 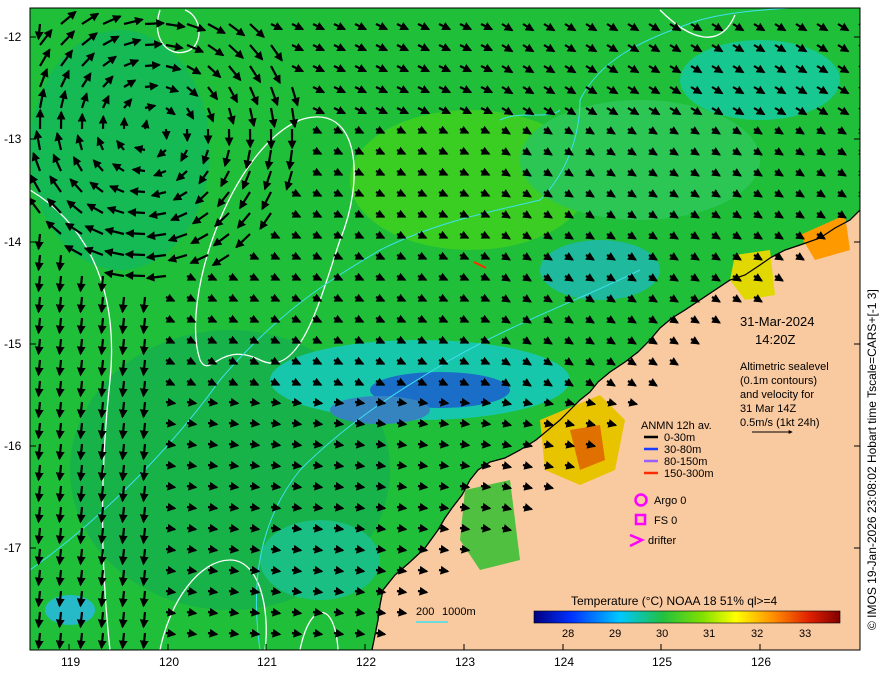 I want to click on lon-label: 120, so click(x=169, y=662).